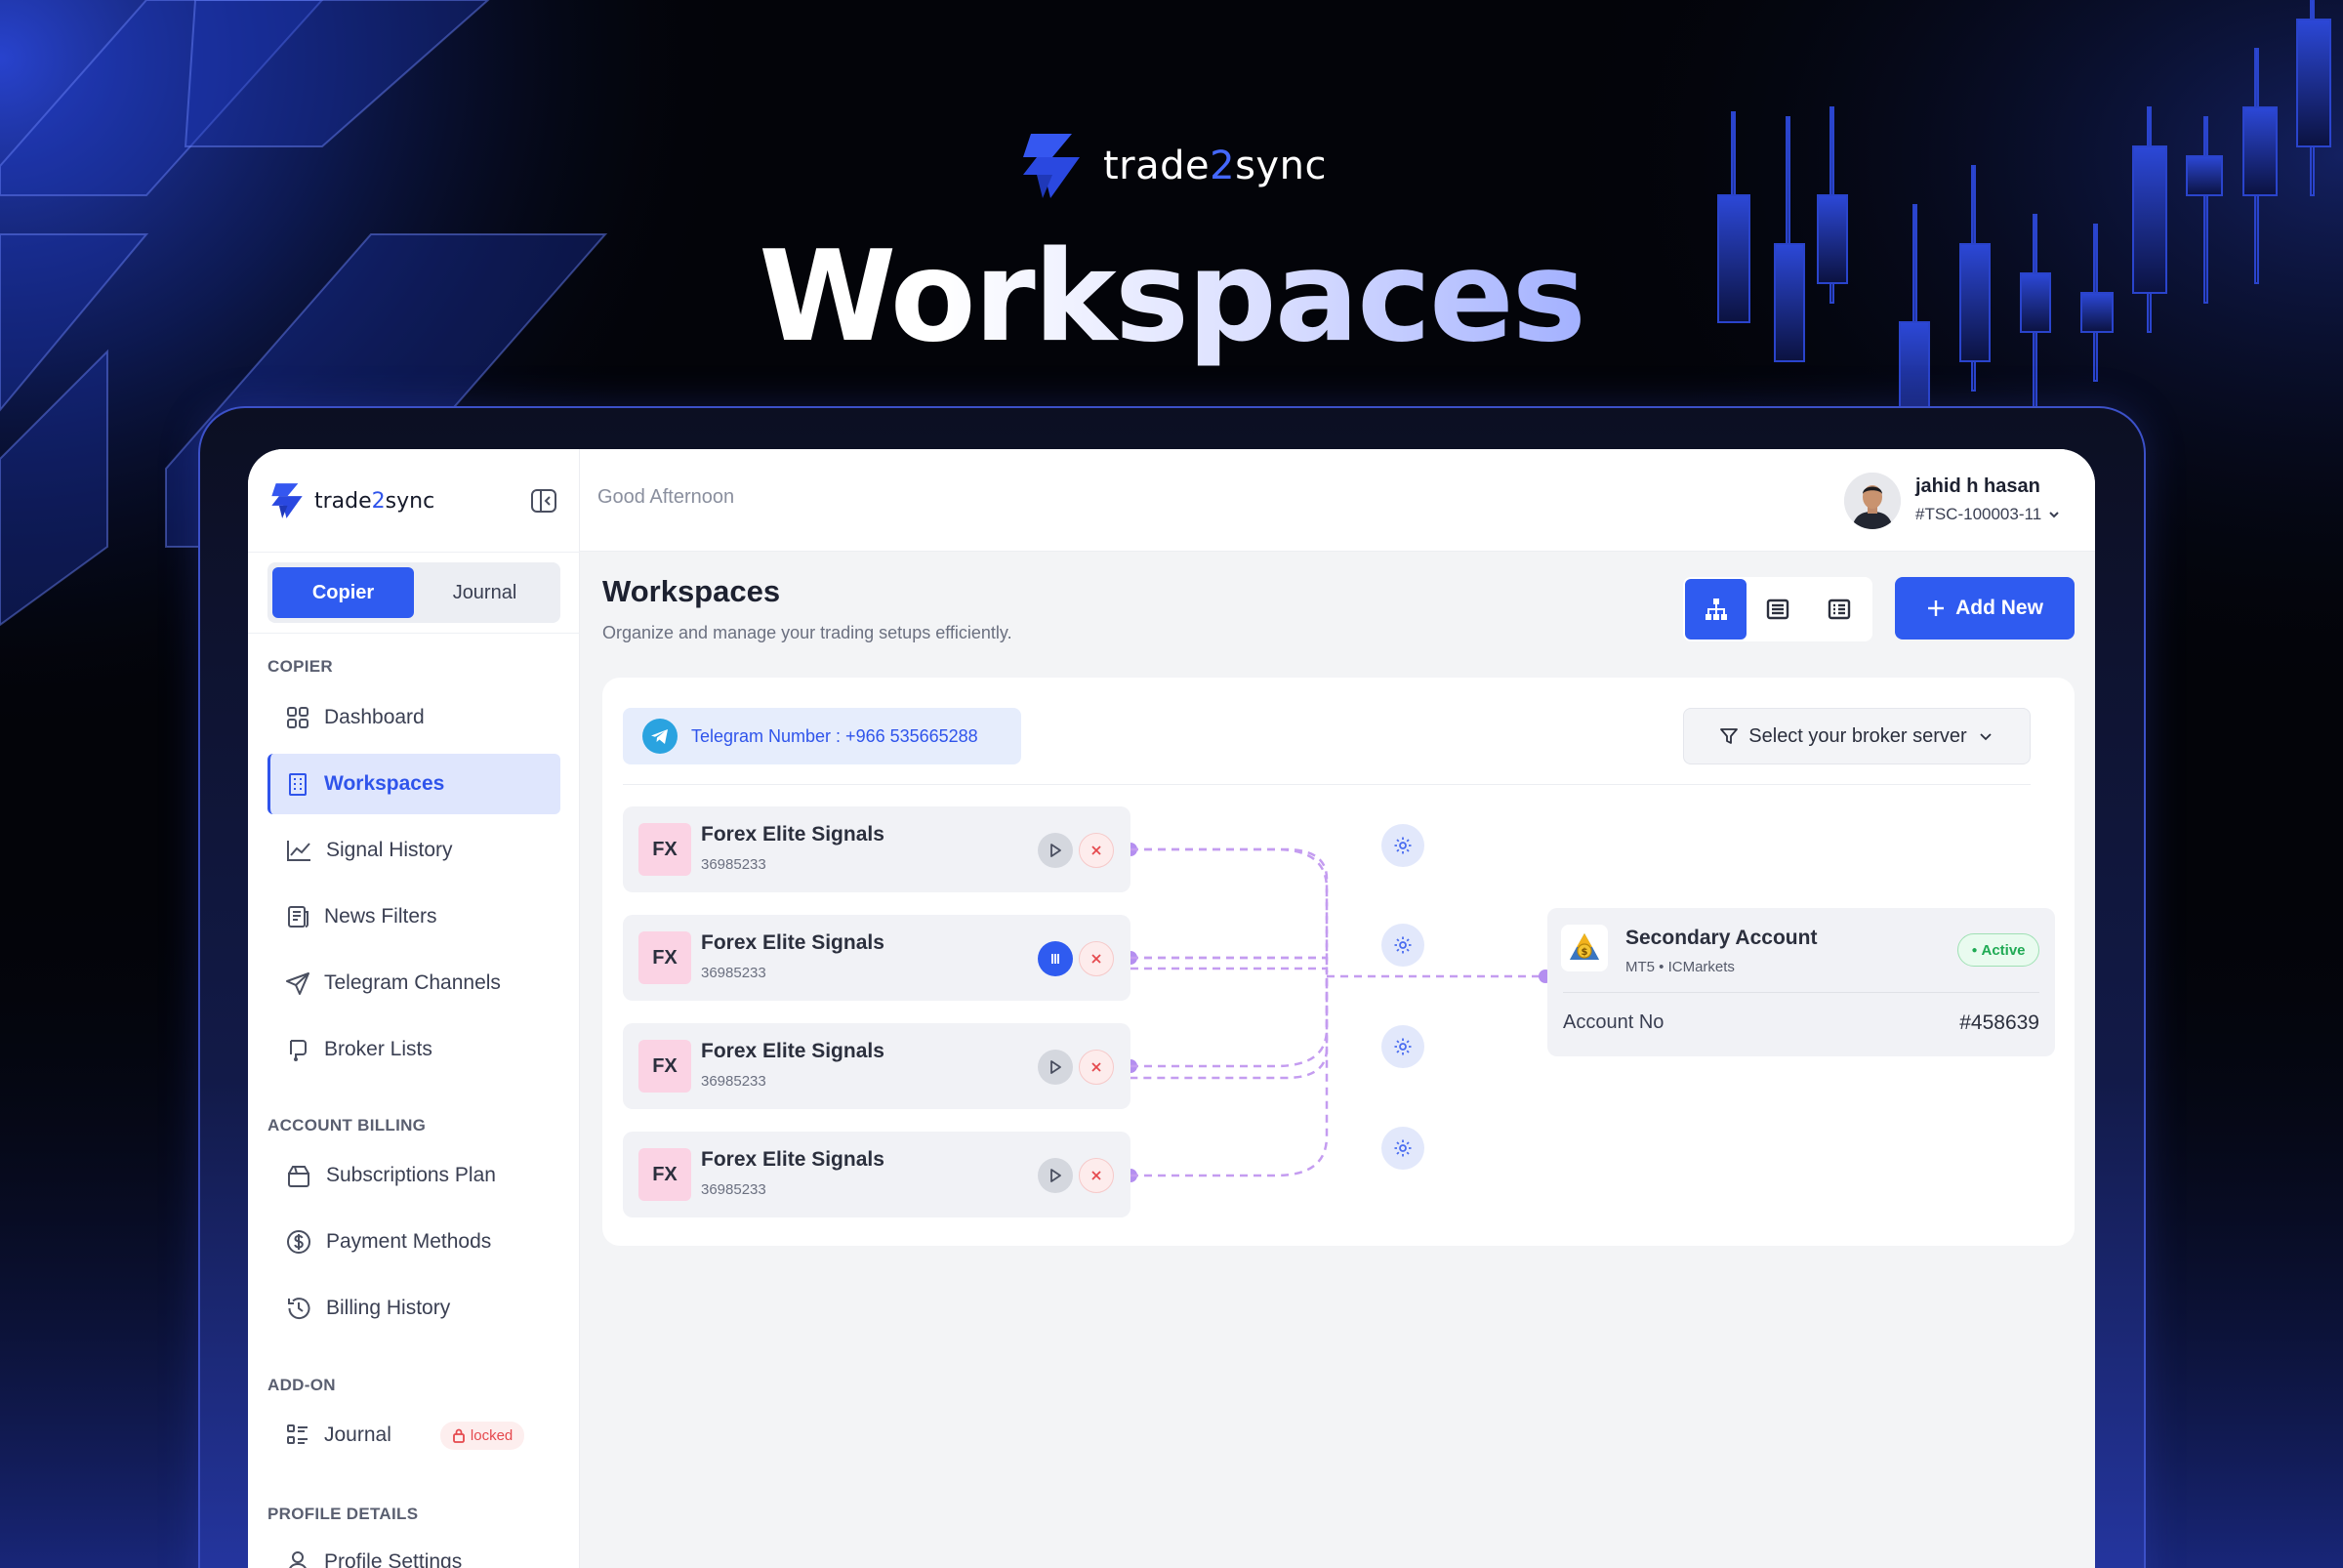 The width and height of the screenshot is (2343, 1568). I want to click on view-rows-button, so click(1777, 609).